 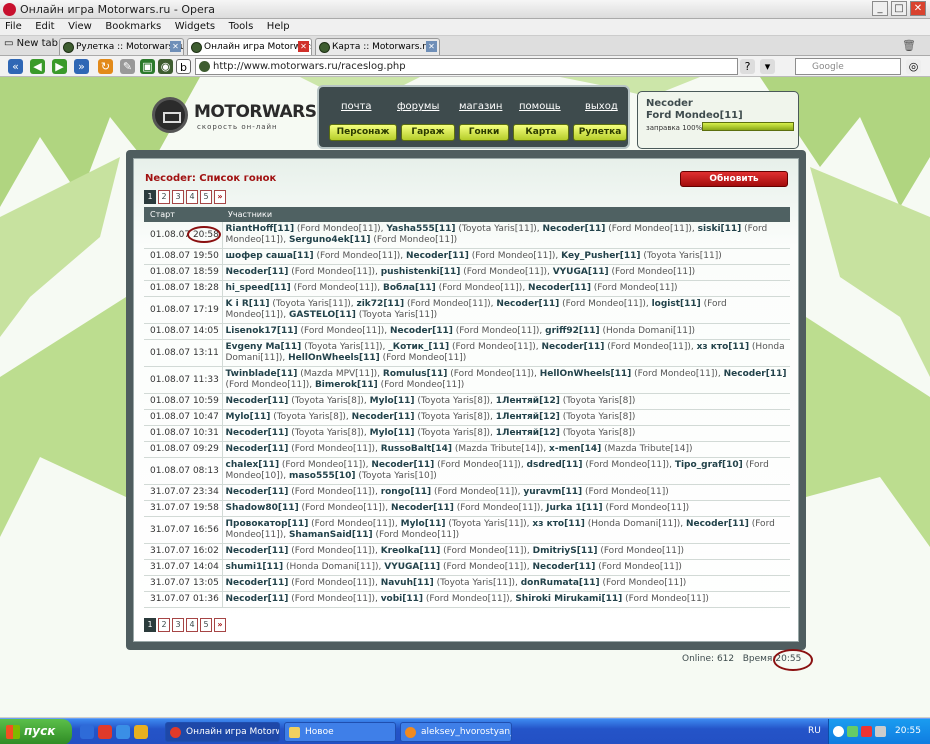 What do you see at coordinates (720, 229) in the screenshot?
I see `player-link: siski[11]` at bounding box center [720, 229].